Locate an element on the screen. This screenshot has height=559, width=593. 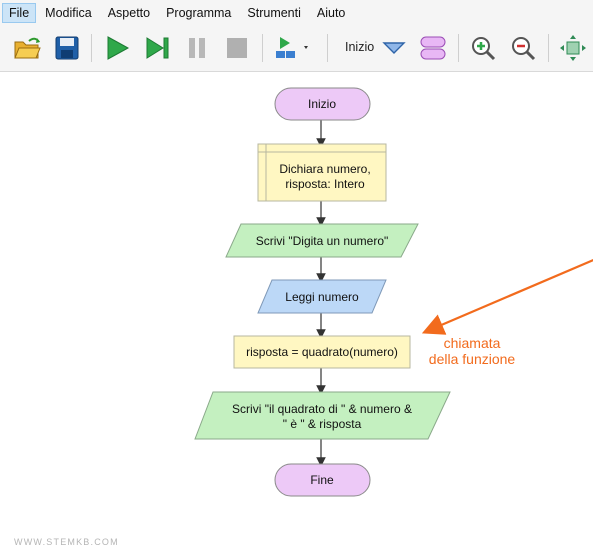
menu-aiuto: Aiuto is located at coordinates (331, 13).